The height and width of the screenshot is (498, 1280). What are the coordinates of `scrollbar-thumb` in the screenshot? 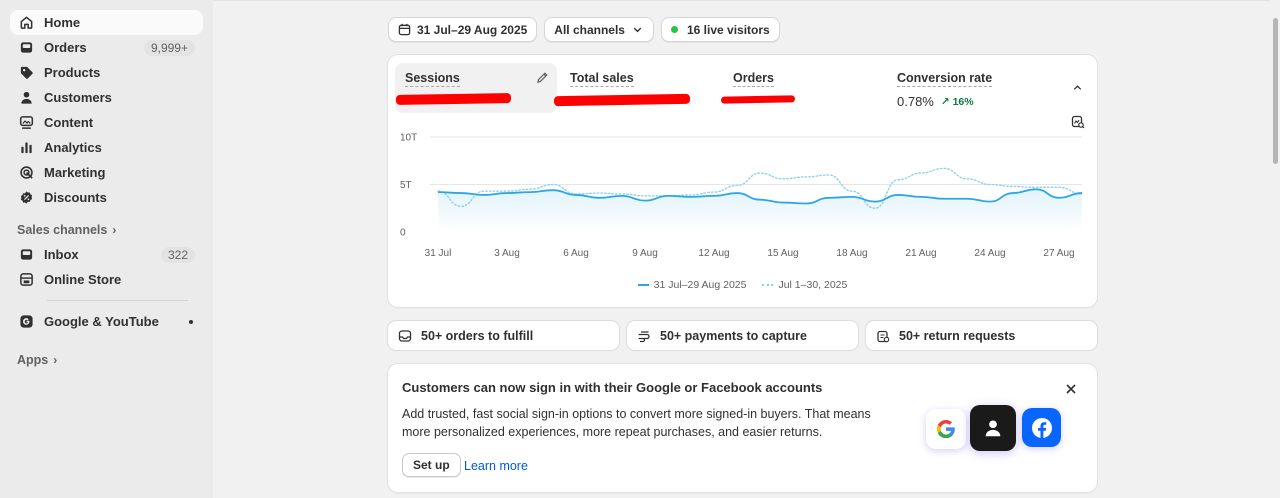 It's located at (1275, 91).